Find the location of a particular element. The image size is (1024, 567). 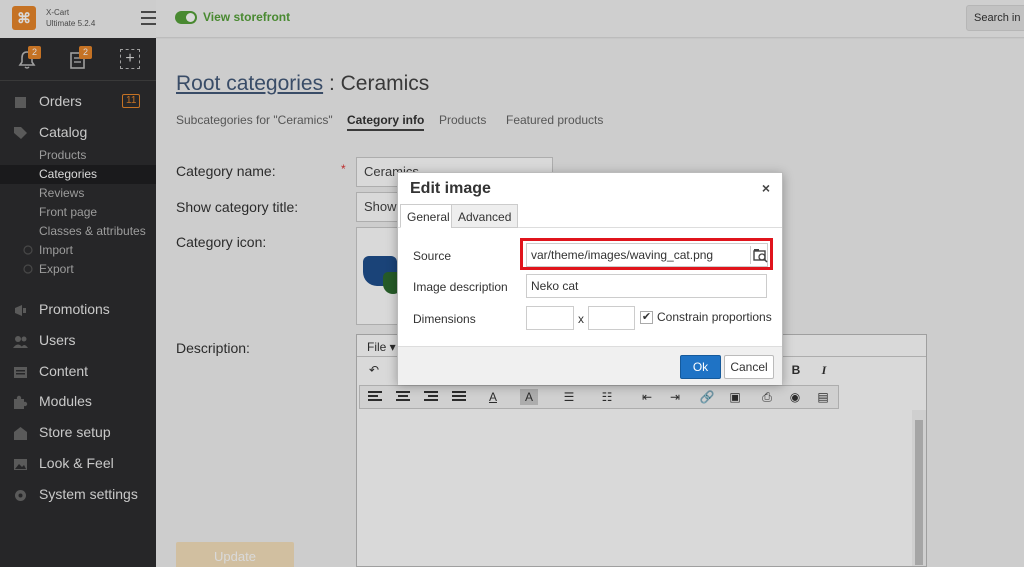

tab-general: General is located at coordinates (428, 216).